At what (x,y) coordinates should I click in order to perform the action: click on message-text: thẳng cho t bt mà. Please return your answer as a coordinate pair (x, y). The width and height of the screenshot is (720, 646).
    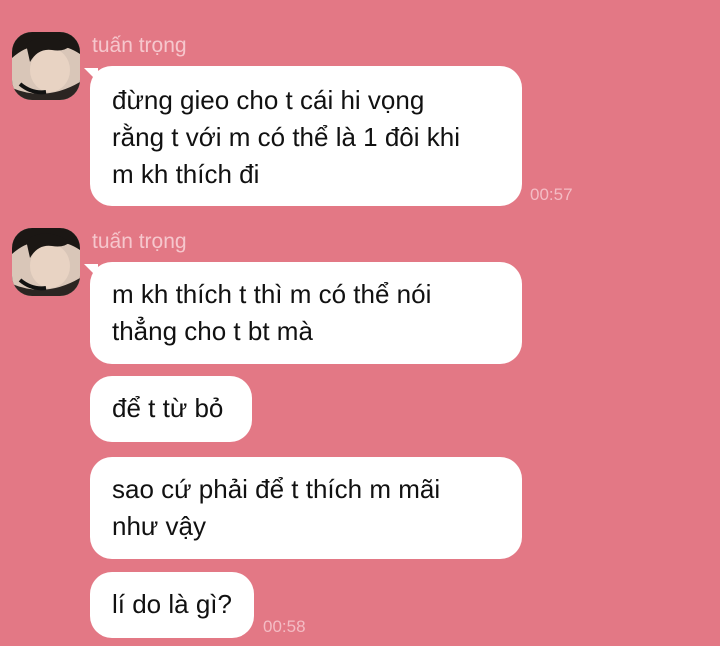
    Looking at the image, I should click on (212, 331).